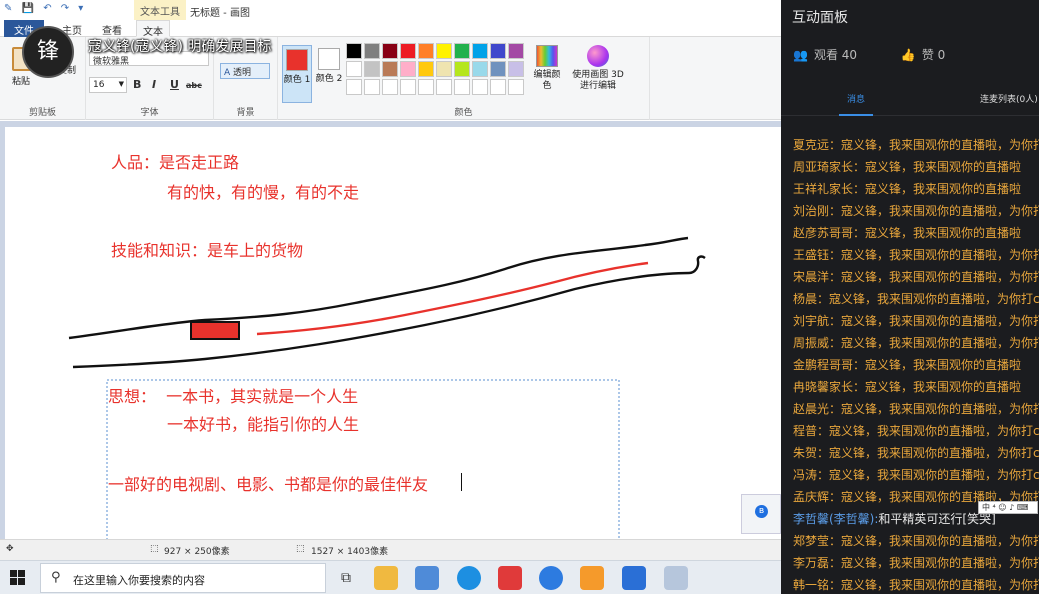  Describe the element at coordinates (469, 578) in the screenshot. I see `browser-icon` at that location.